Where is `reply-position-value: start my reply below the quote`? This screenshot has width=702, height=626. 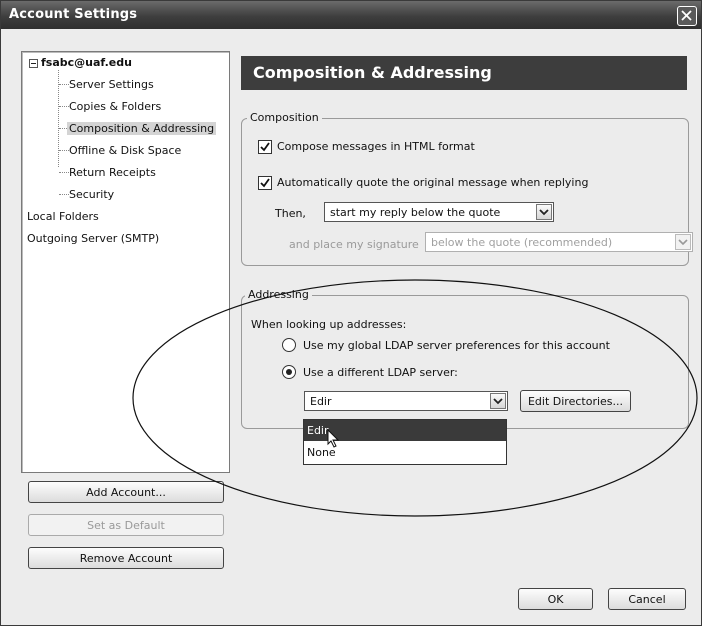 reply-position-value: start my reply below the quote is located at coordinates (415, 212).